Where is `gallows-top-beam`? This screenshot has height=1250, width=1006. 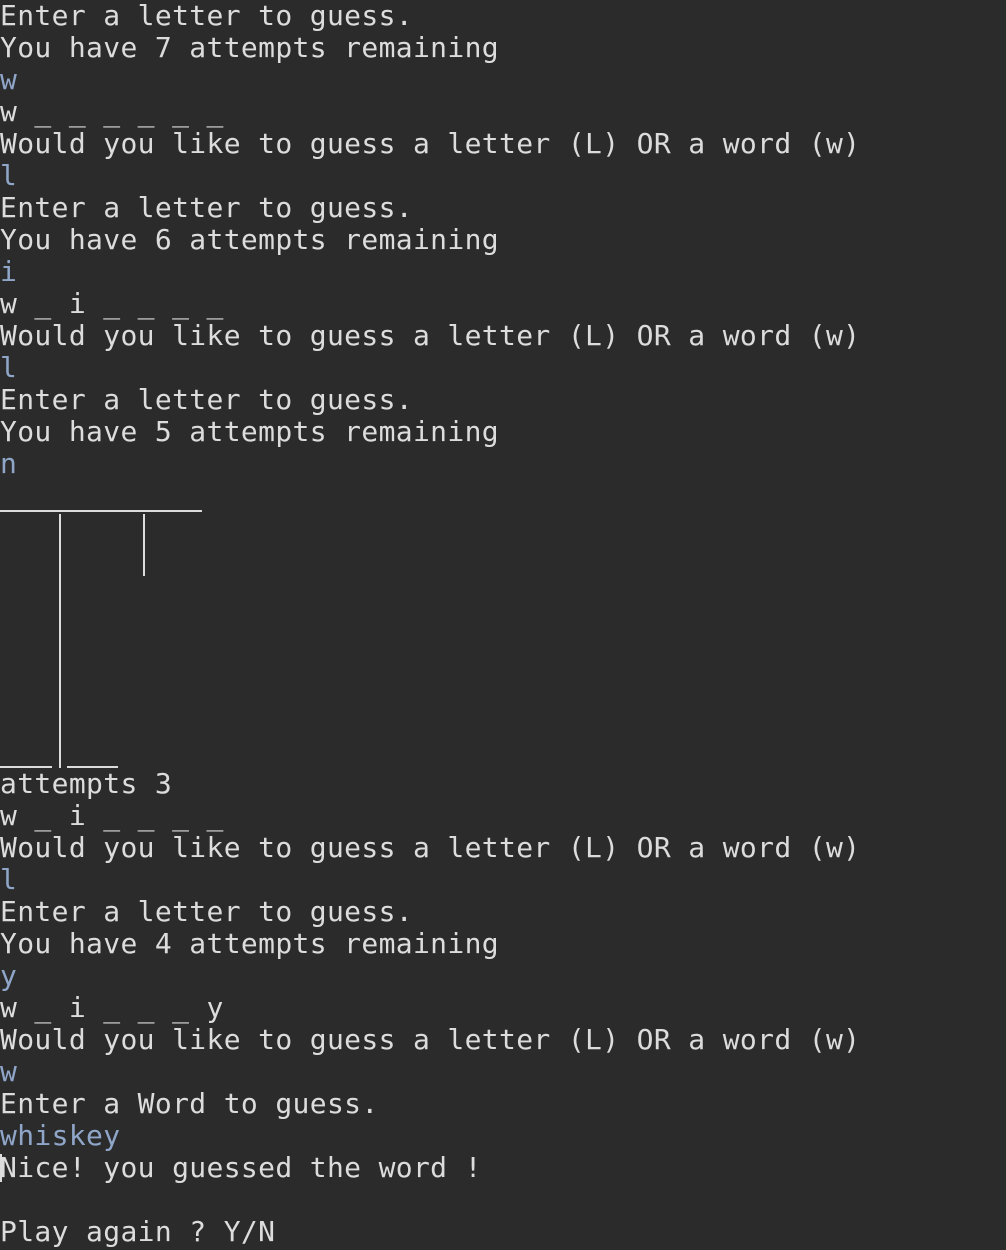
gallows-top-beam is located at coordinates (101, 511).